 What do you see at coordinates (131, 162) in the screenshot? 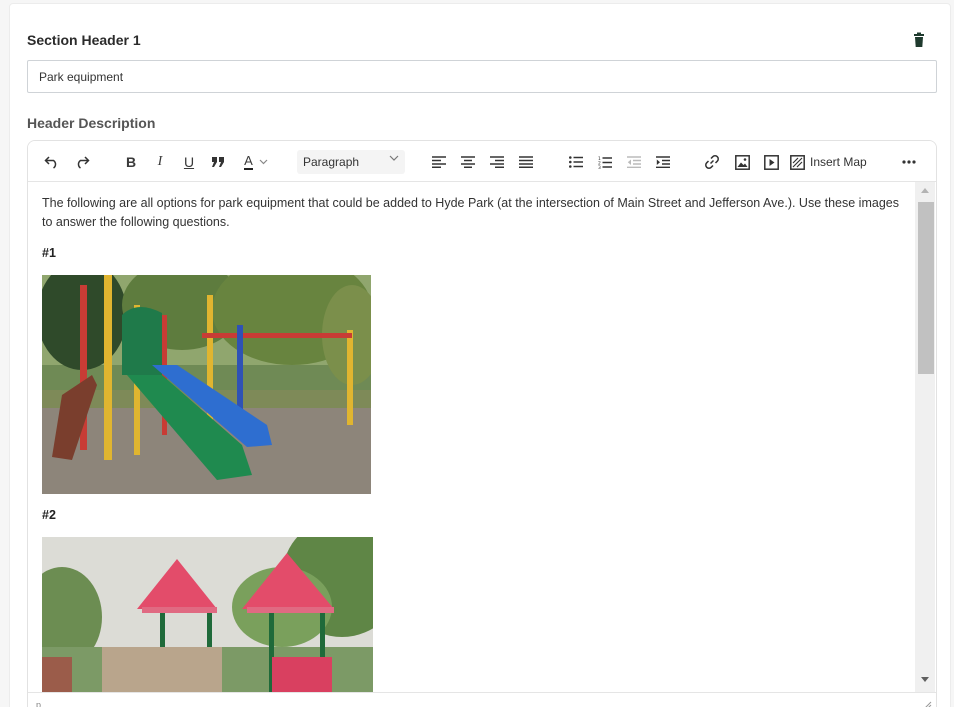
I see `bold-button: B` at bounding box center [131, 162].